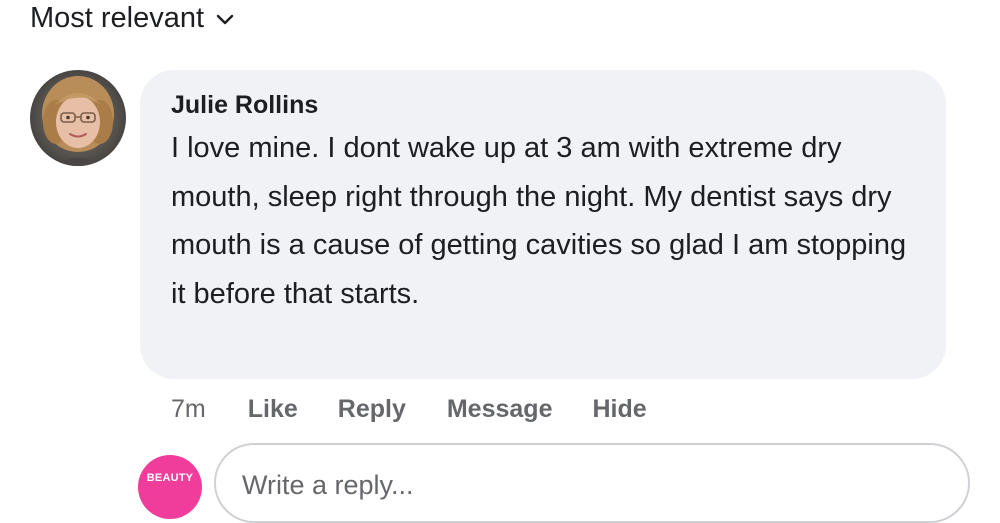  Describe the element at coordinates (409, 409) in the screenshot. I see `comment-actions: 7m Like Reply Message Hide` at that location.